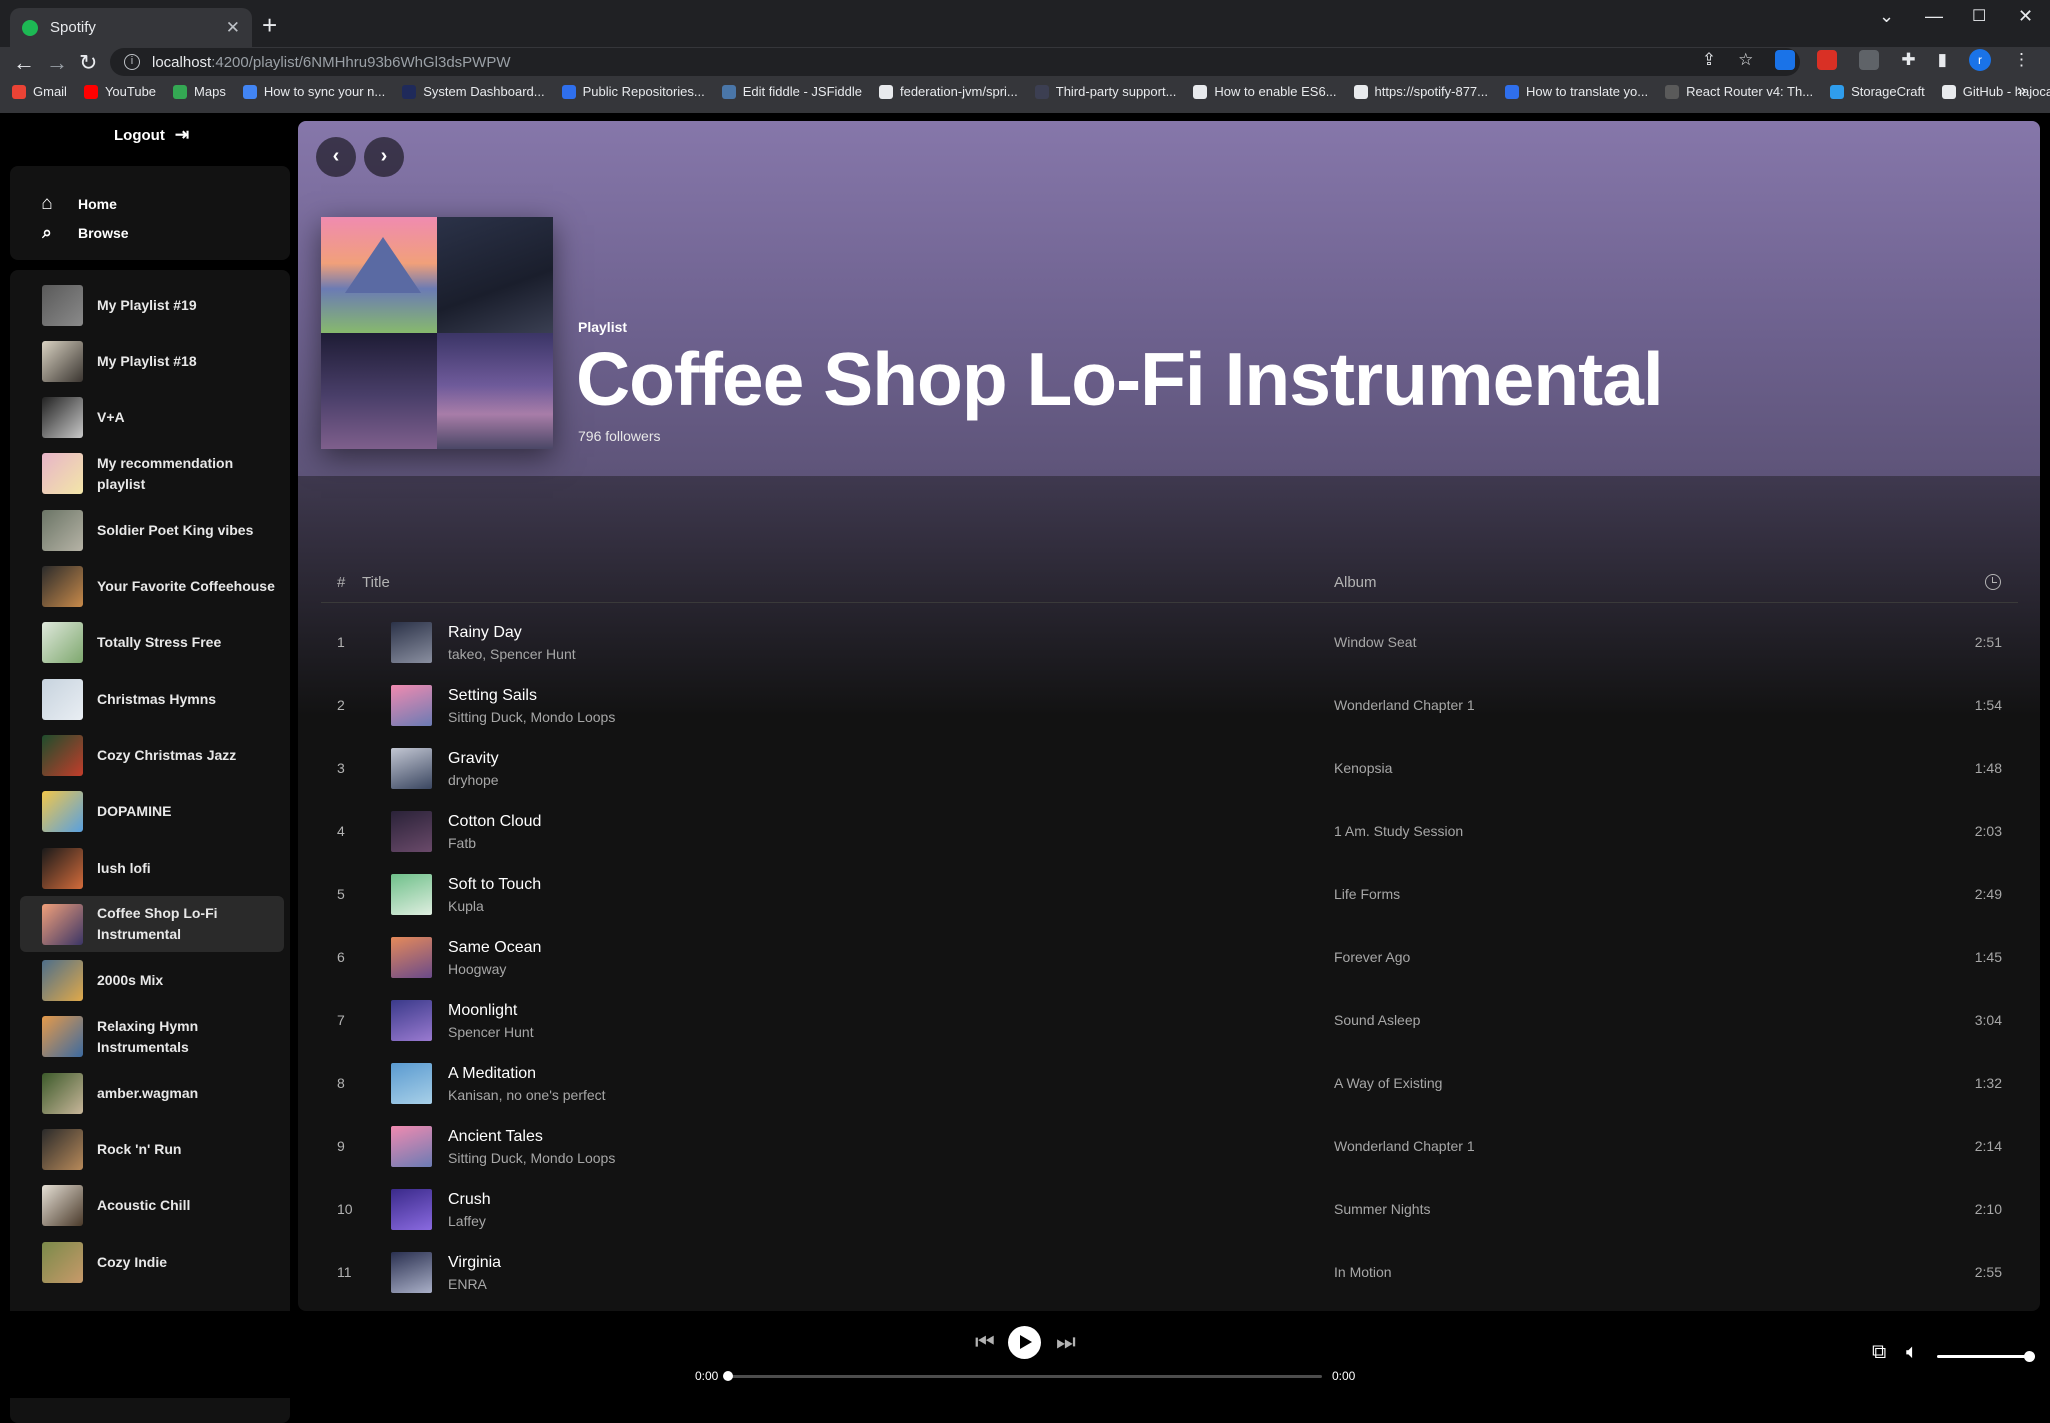  What do you see at coordinates (1980, 60) in the screenshot?
I see `profile-avatar: r` at bounding box center [1980, 60].